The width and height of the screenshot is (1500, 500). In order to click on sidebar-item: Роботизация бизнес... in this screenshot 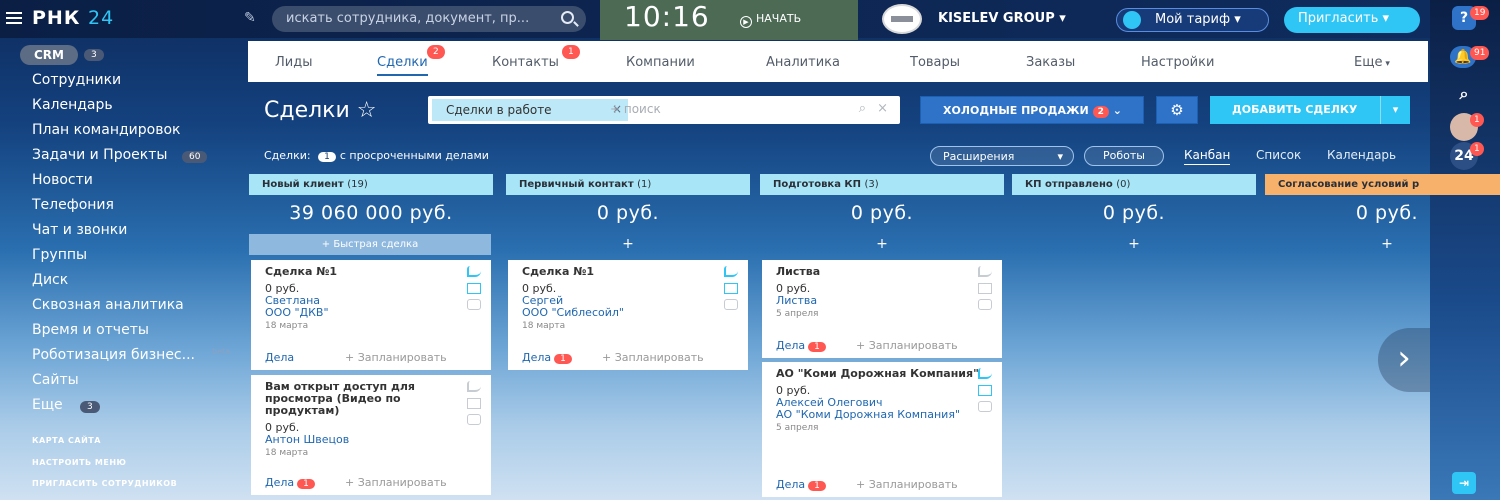, I will do `click(113, 355)`.